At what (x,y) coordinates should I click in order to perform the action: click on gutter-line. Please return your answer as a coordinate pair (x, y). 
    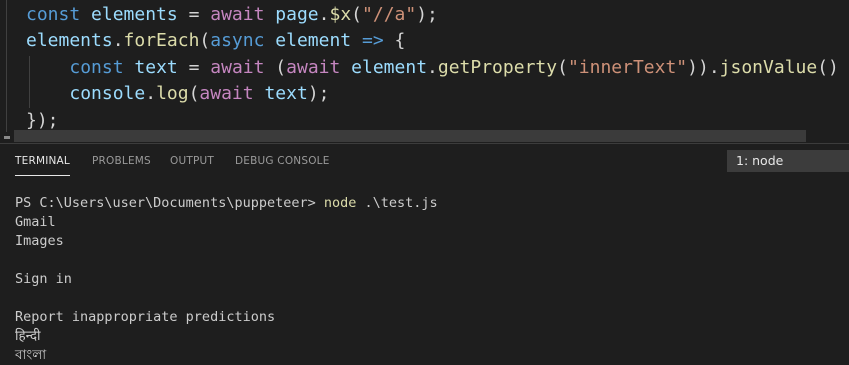
    Looking at the image, I should click on (6, 66).